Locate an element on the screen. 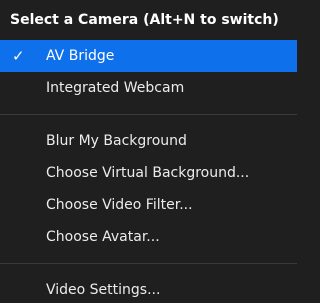 The width and height of the screenshot is (320, 303). menu-item-av-bridge: ✓ AV Bridge is located at coordinates (148, 56).